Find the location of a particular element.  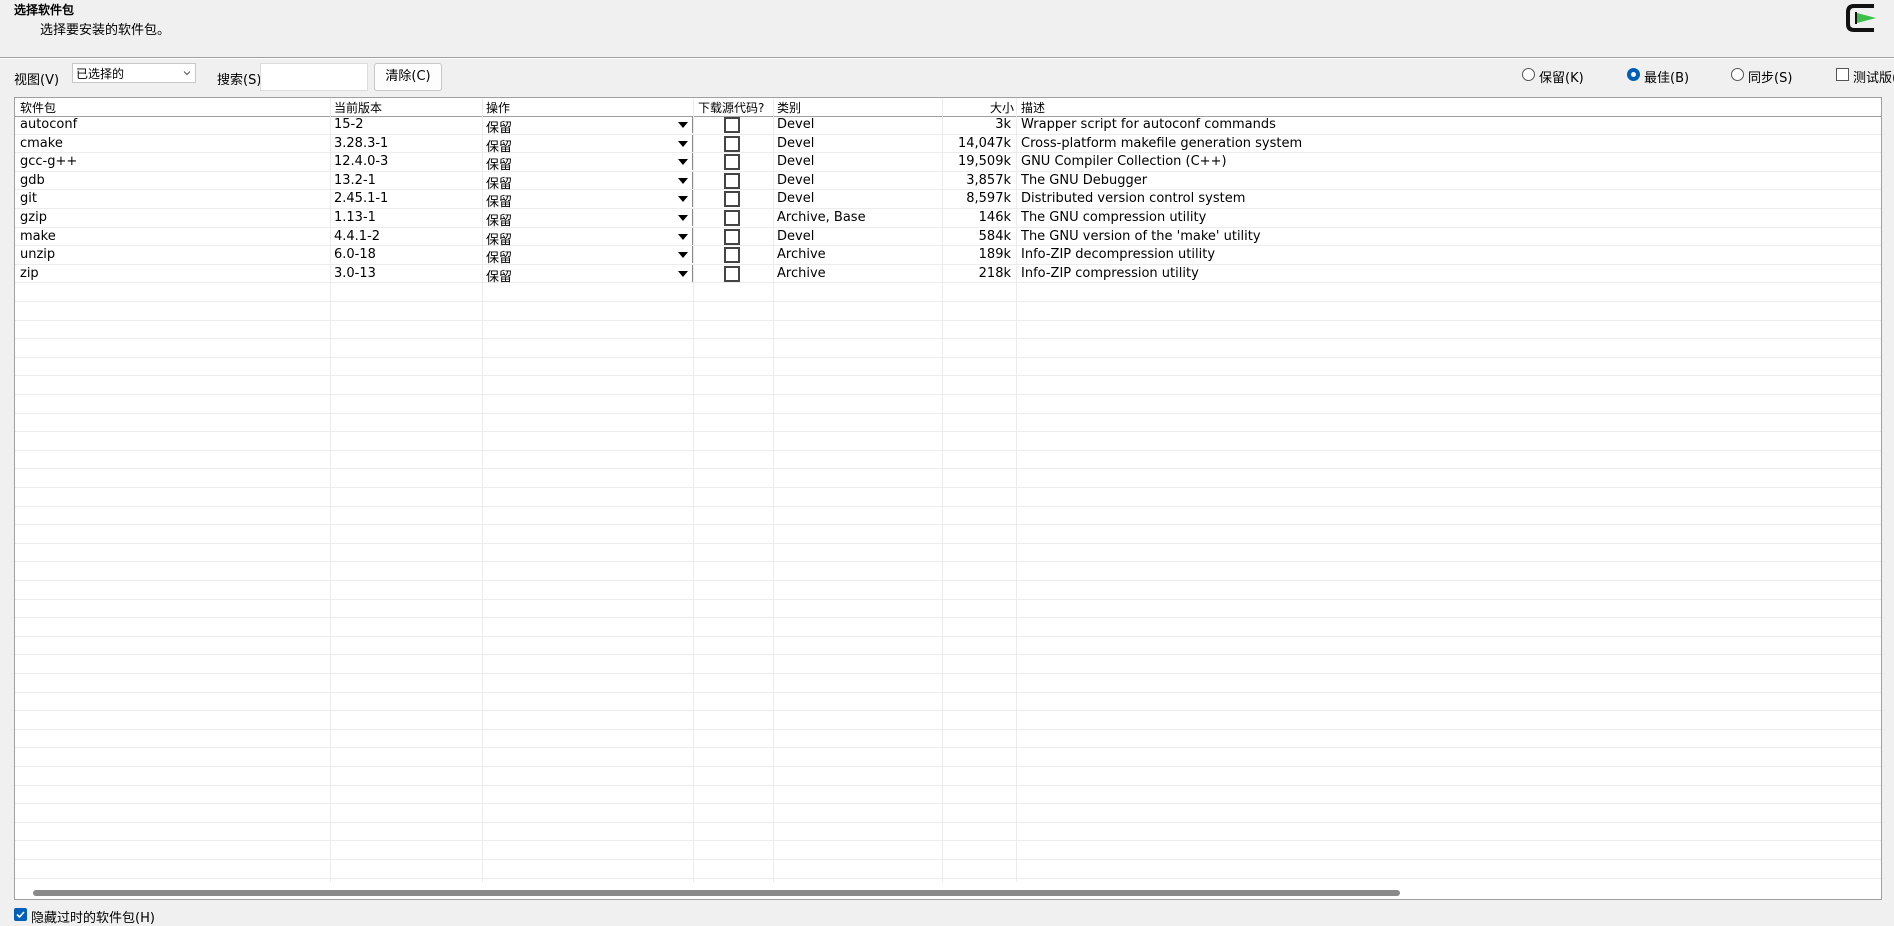

view-select: 已选择的 is located at coordinates (134, 73).